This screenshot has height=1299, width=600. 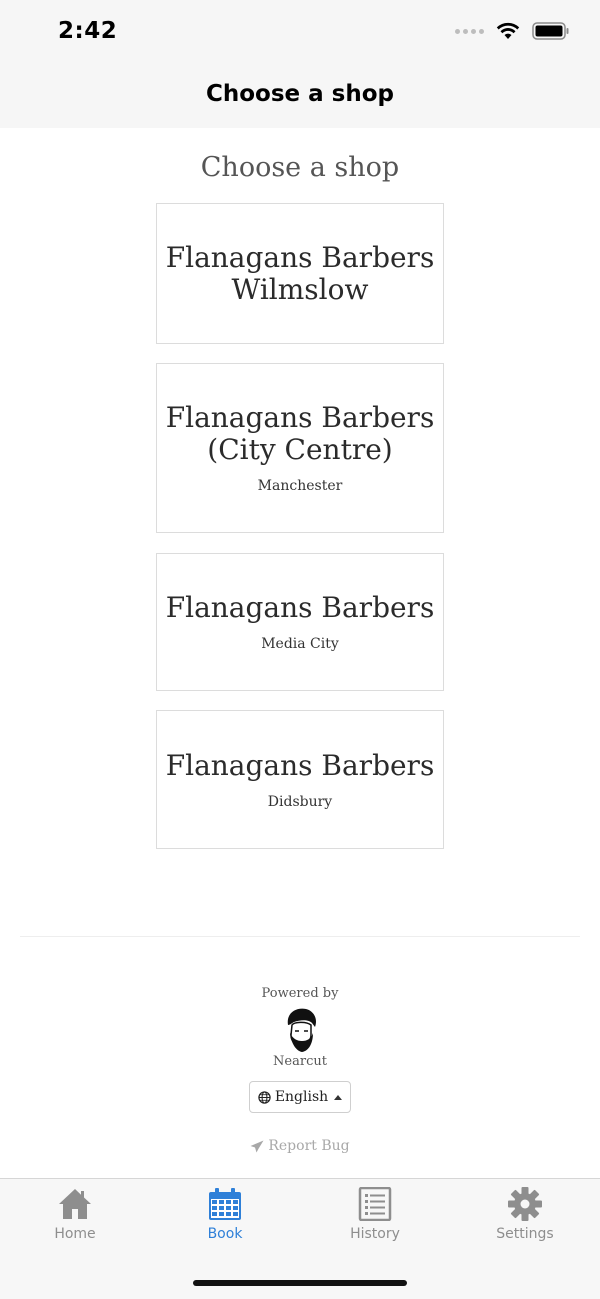 What do you see at coordinates (75, 1234) in the screenshot?
I see `tab-label: Home` at bounding box center [75, 1234].